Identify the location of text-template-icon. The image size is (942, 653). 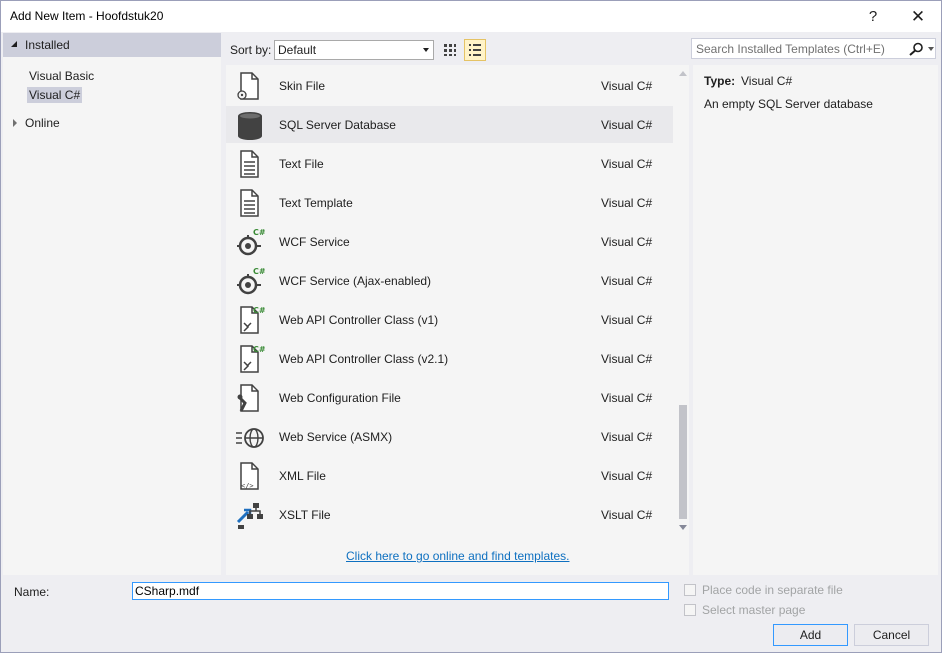
(249, 203).